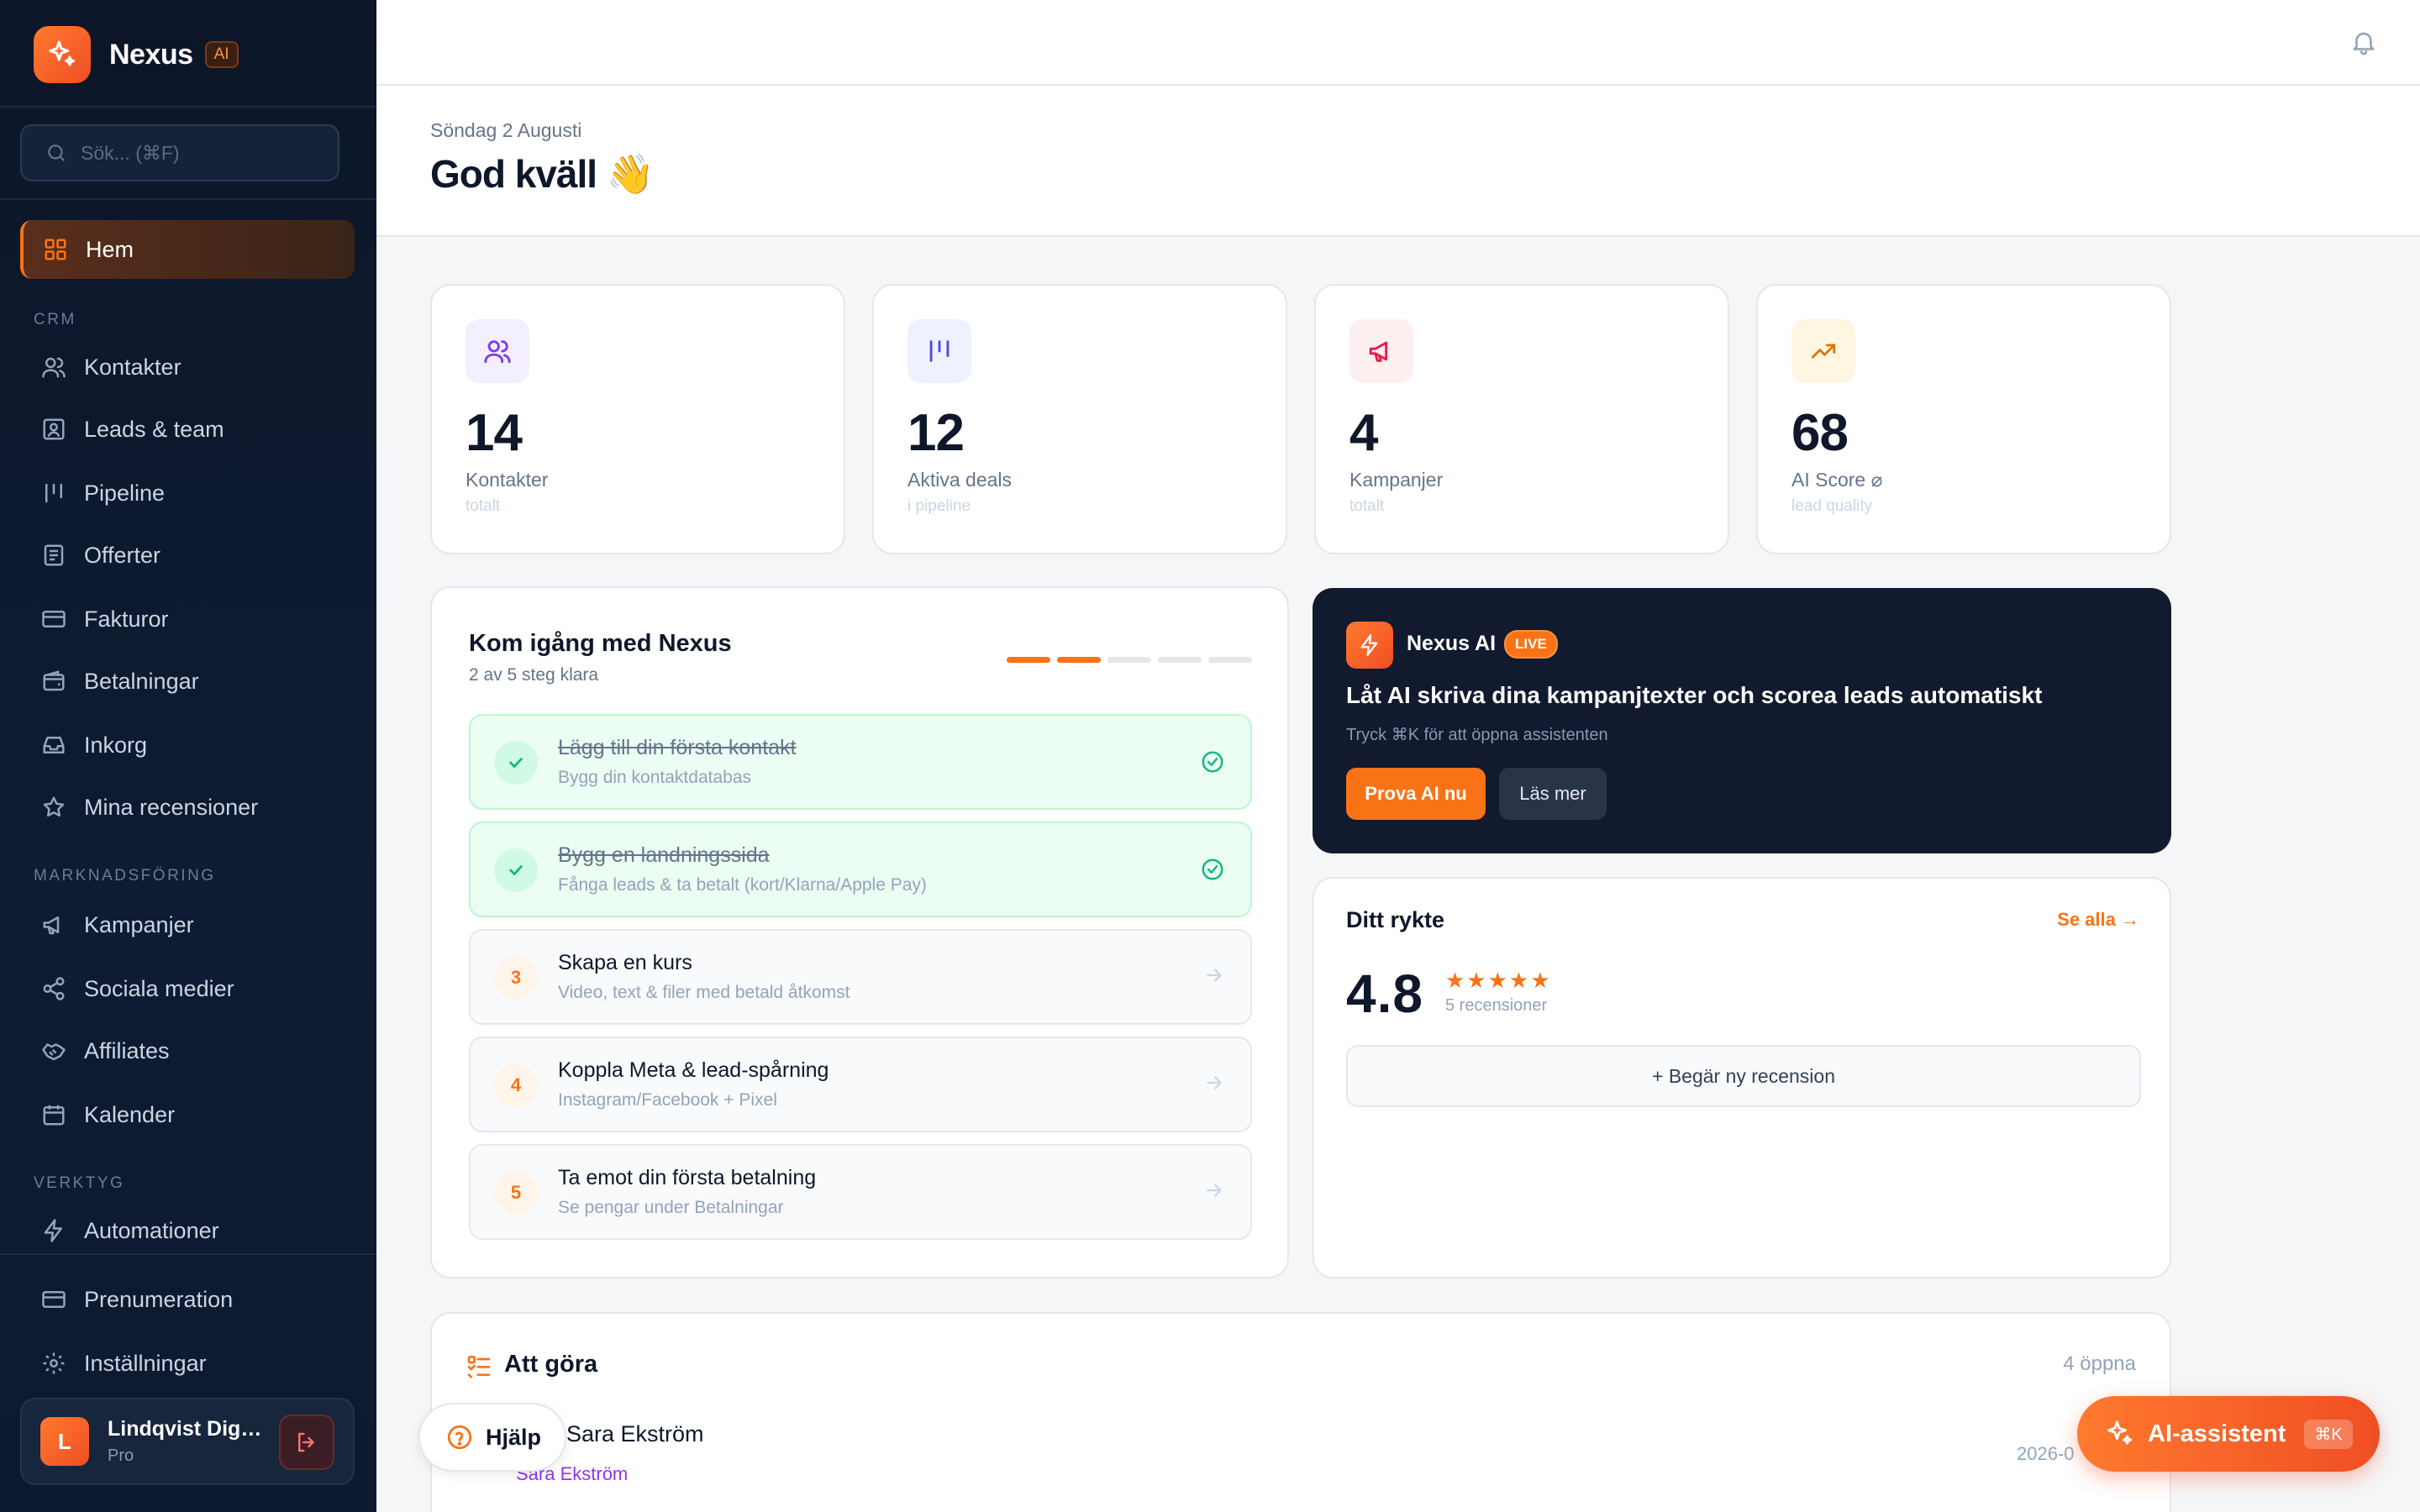 This screenshot has width=2420, height=1512. I want to click on sidebar-item-label: Mina recensioner, so click(172, 807).